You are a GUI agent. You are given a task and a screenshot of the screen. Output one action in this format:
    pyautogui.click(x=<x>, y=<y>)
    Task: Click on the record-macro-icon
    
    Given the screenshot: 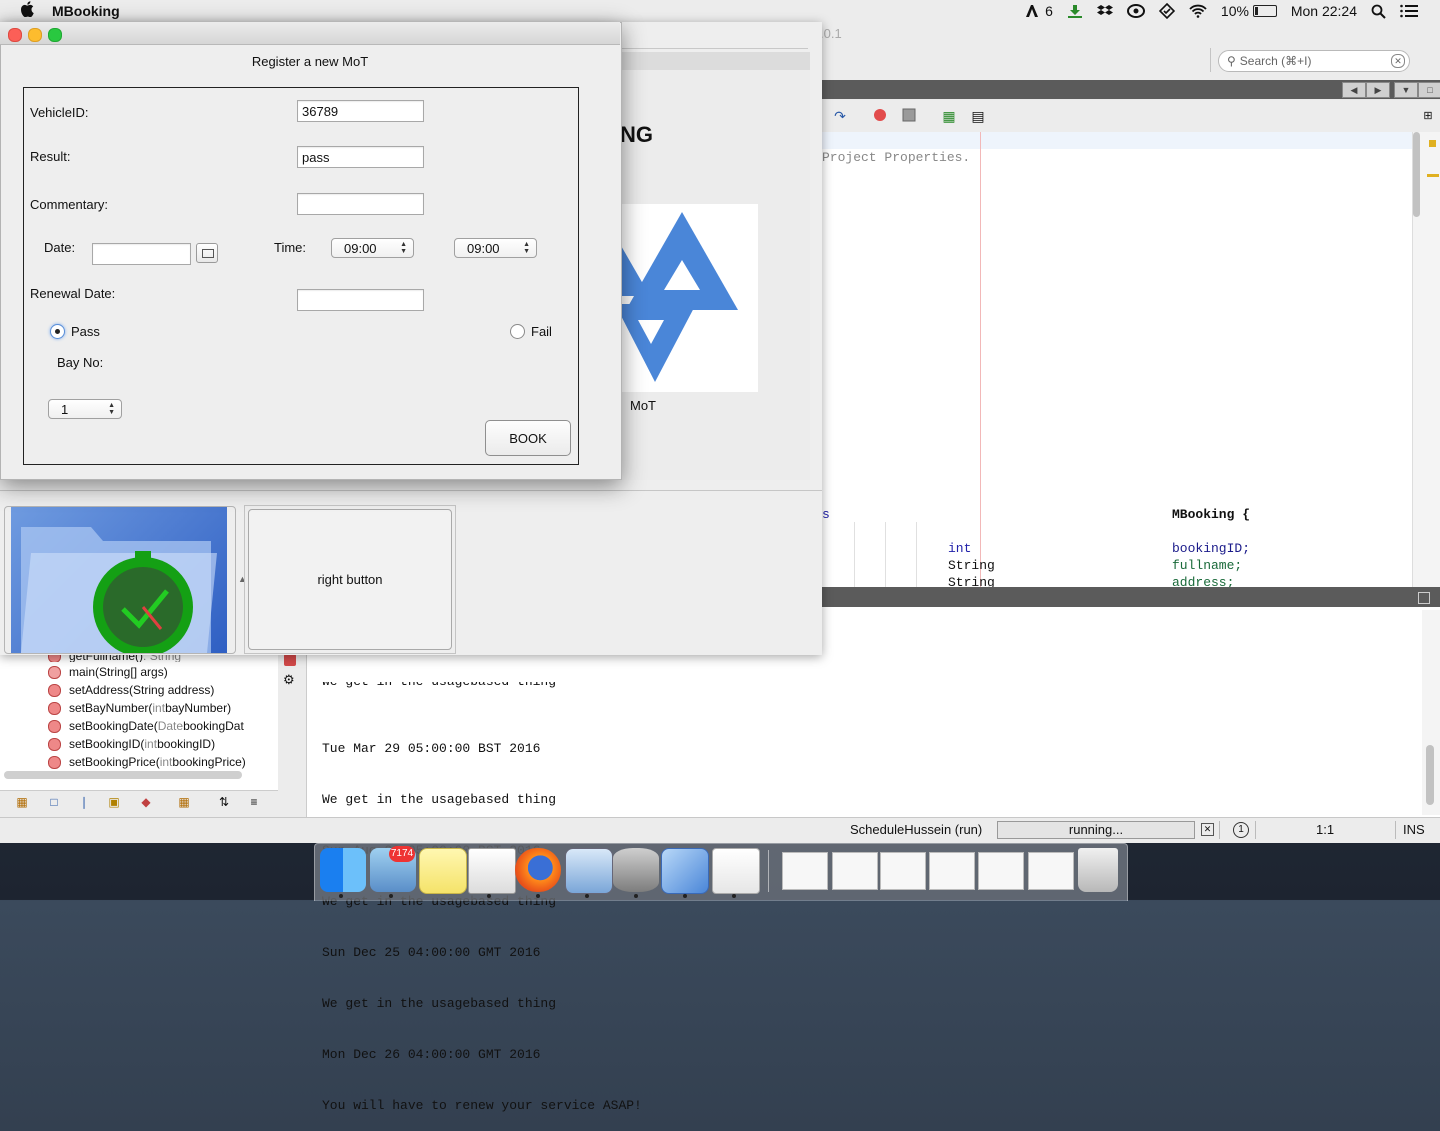 What is the action you would take?
    pyautogui.click(x=880, y=116)
    